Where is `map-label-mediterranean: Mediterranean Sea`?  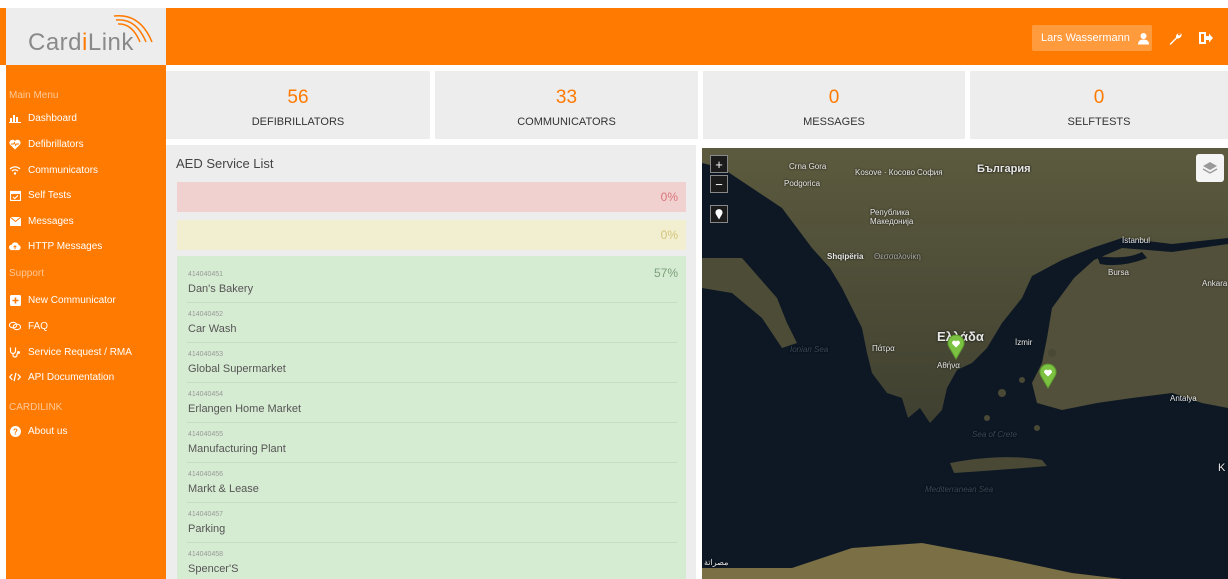
map-label-mediterranean: Mediterranean Sea is located at coordinates (959, 489).